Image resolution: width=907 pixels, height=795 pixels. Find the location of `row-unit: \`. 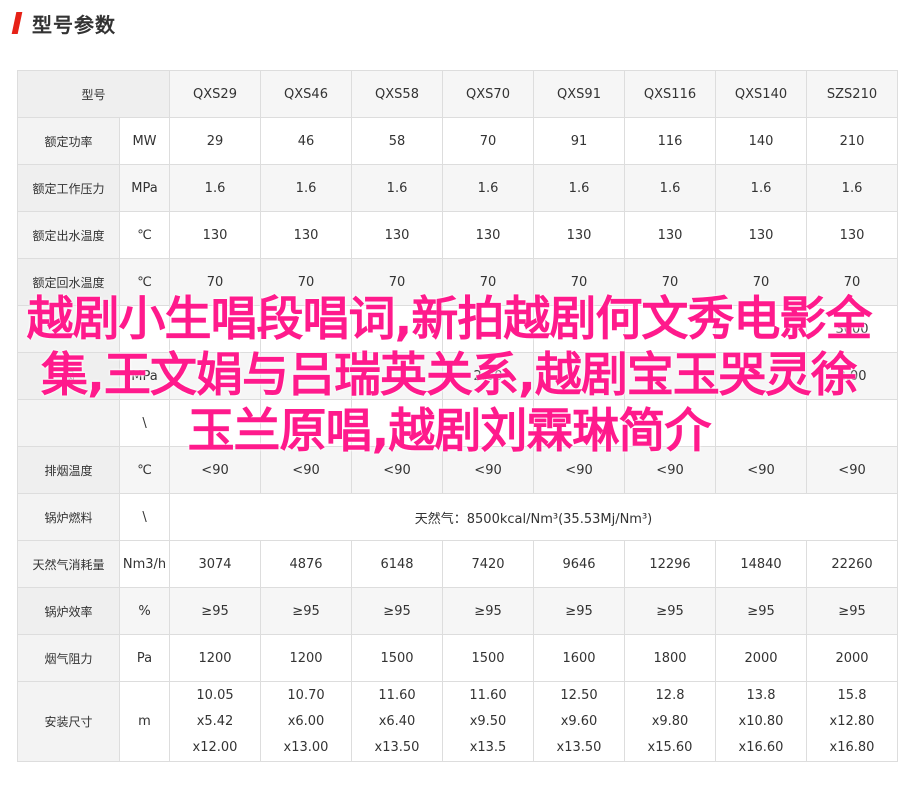

row-unit: \ is located at coordinates (144, 517).